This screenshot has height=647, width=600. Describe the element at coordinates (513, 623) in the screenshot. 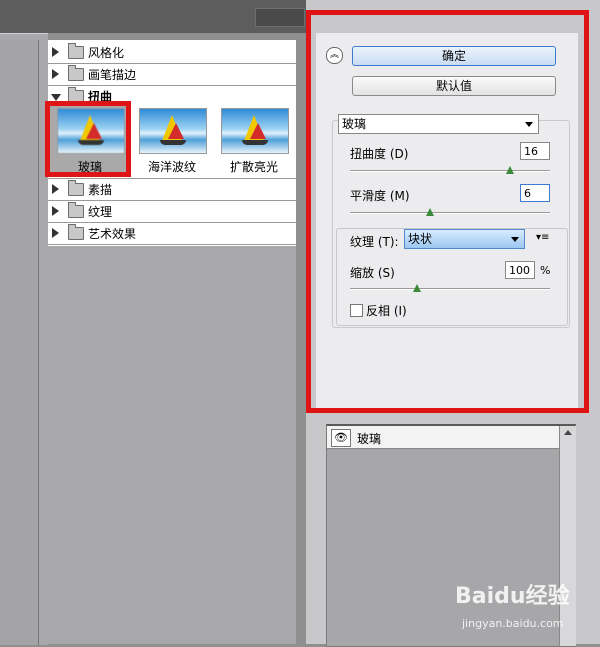

I see `watermark-url: jingyan.baidu.com` at that location.